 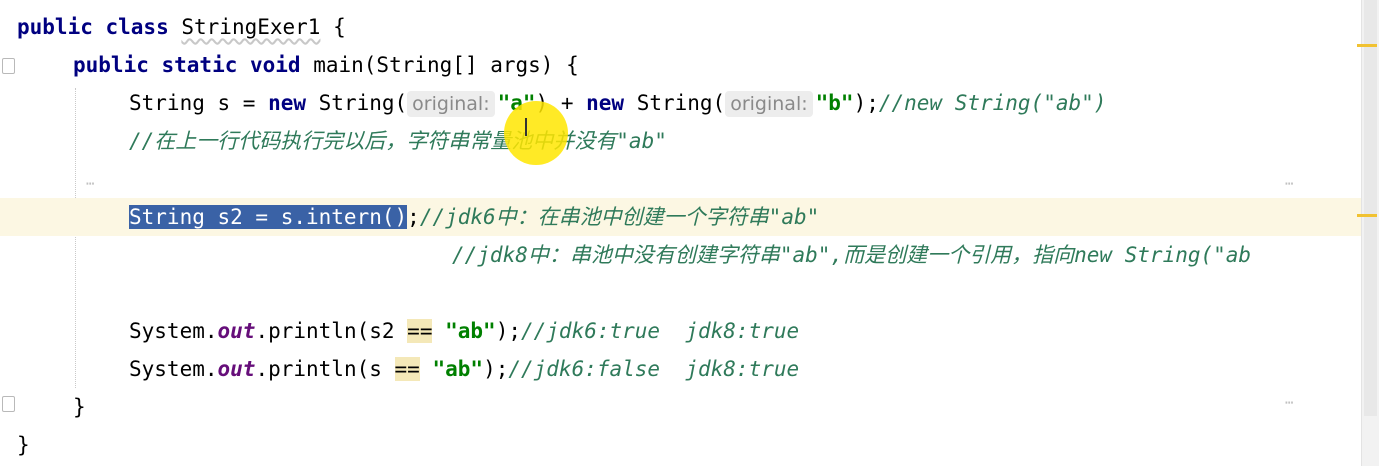 I want to click on declaration: String s =, so click(x=199, y=103).